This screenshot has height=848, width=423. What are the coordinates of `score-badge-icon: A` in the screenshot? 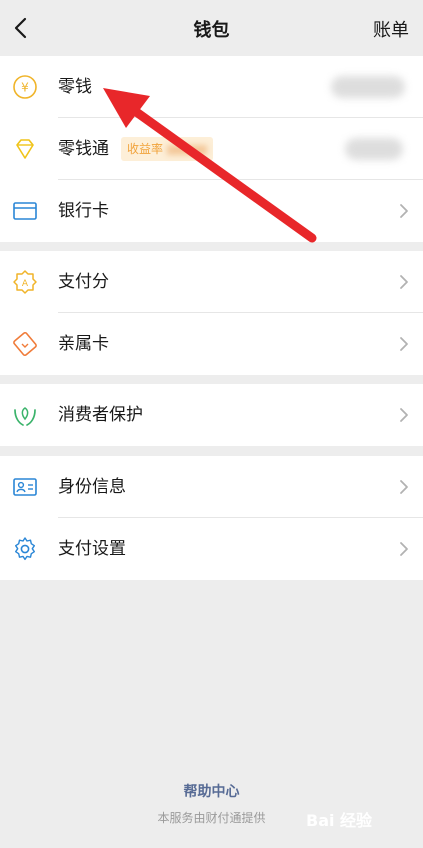 It's located at (25, 282).